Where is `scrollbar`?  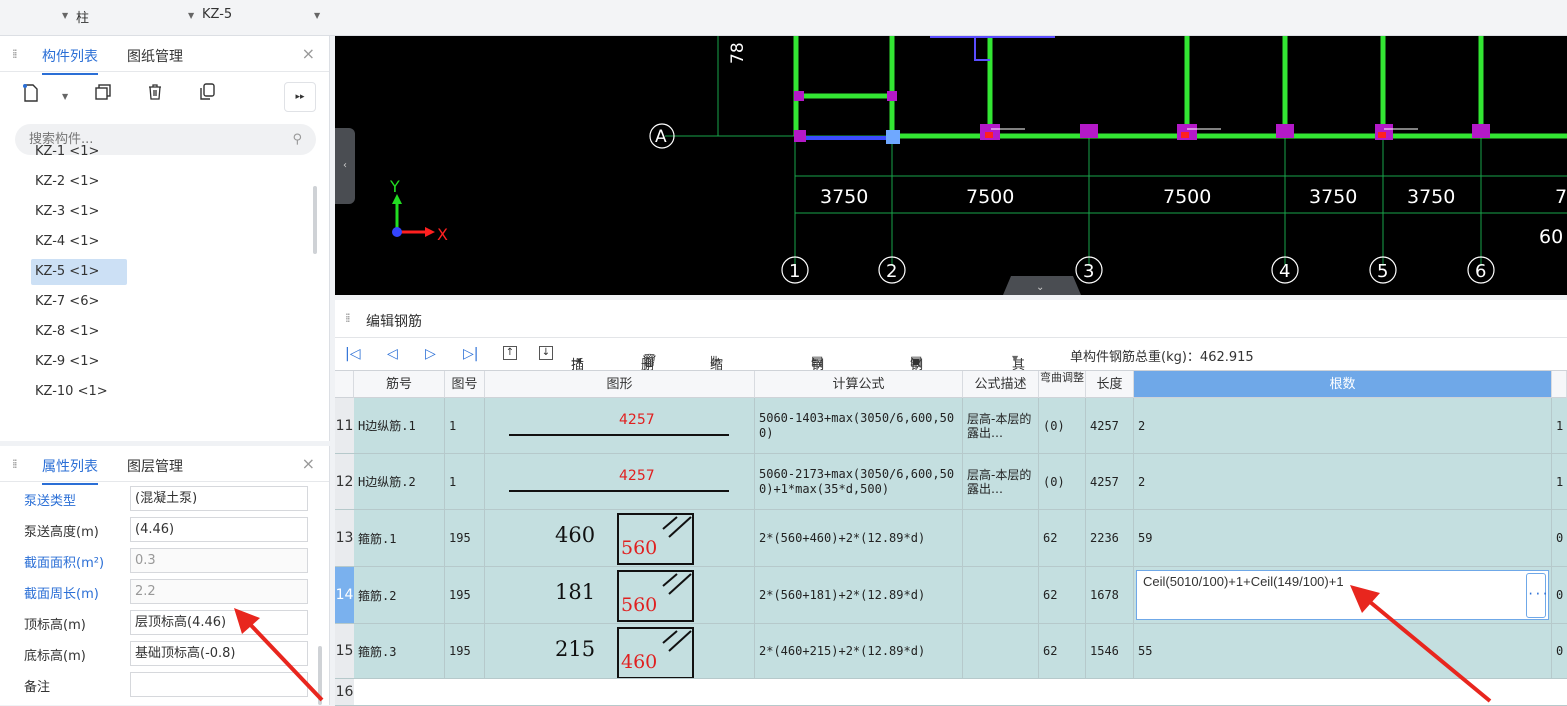 scrollbar is located at coordinates (315, 220).